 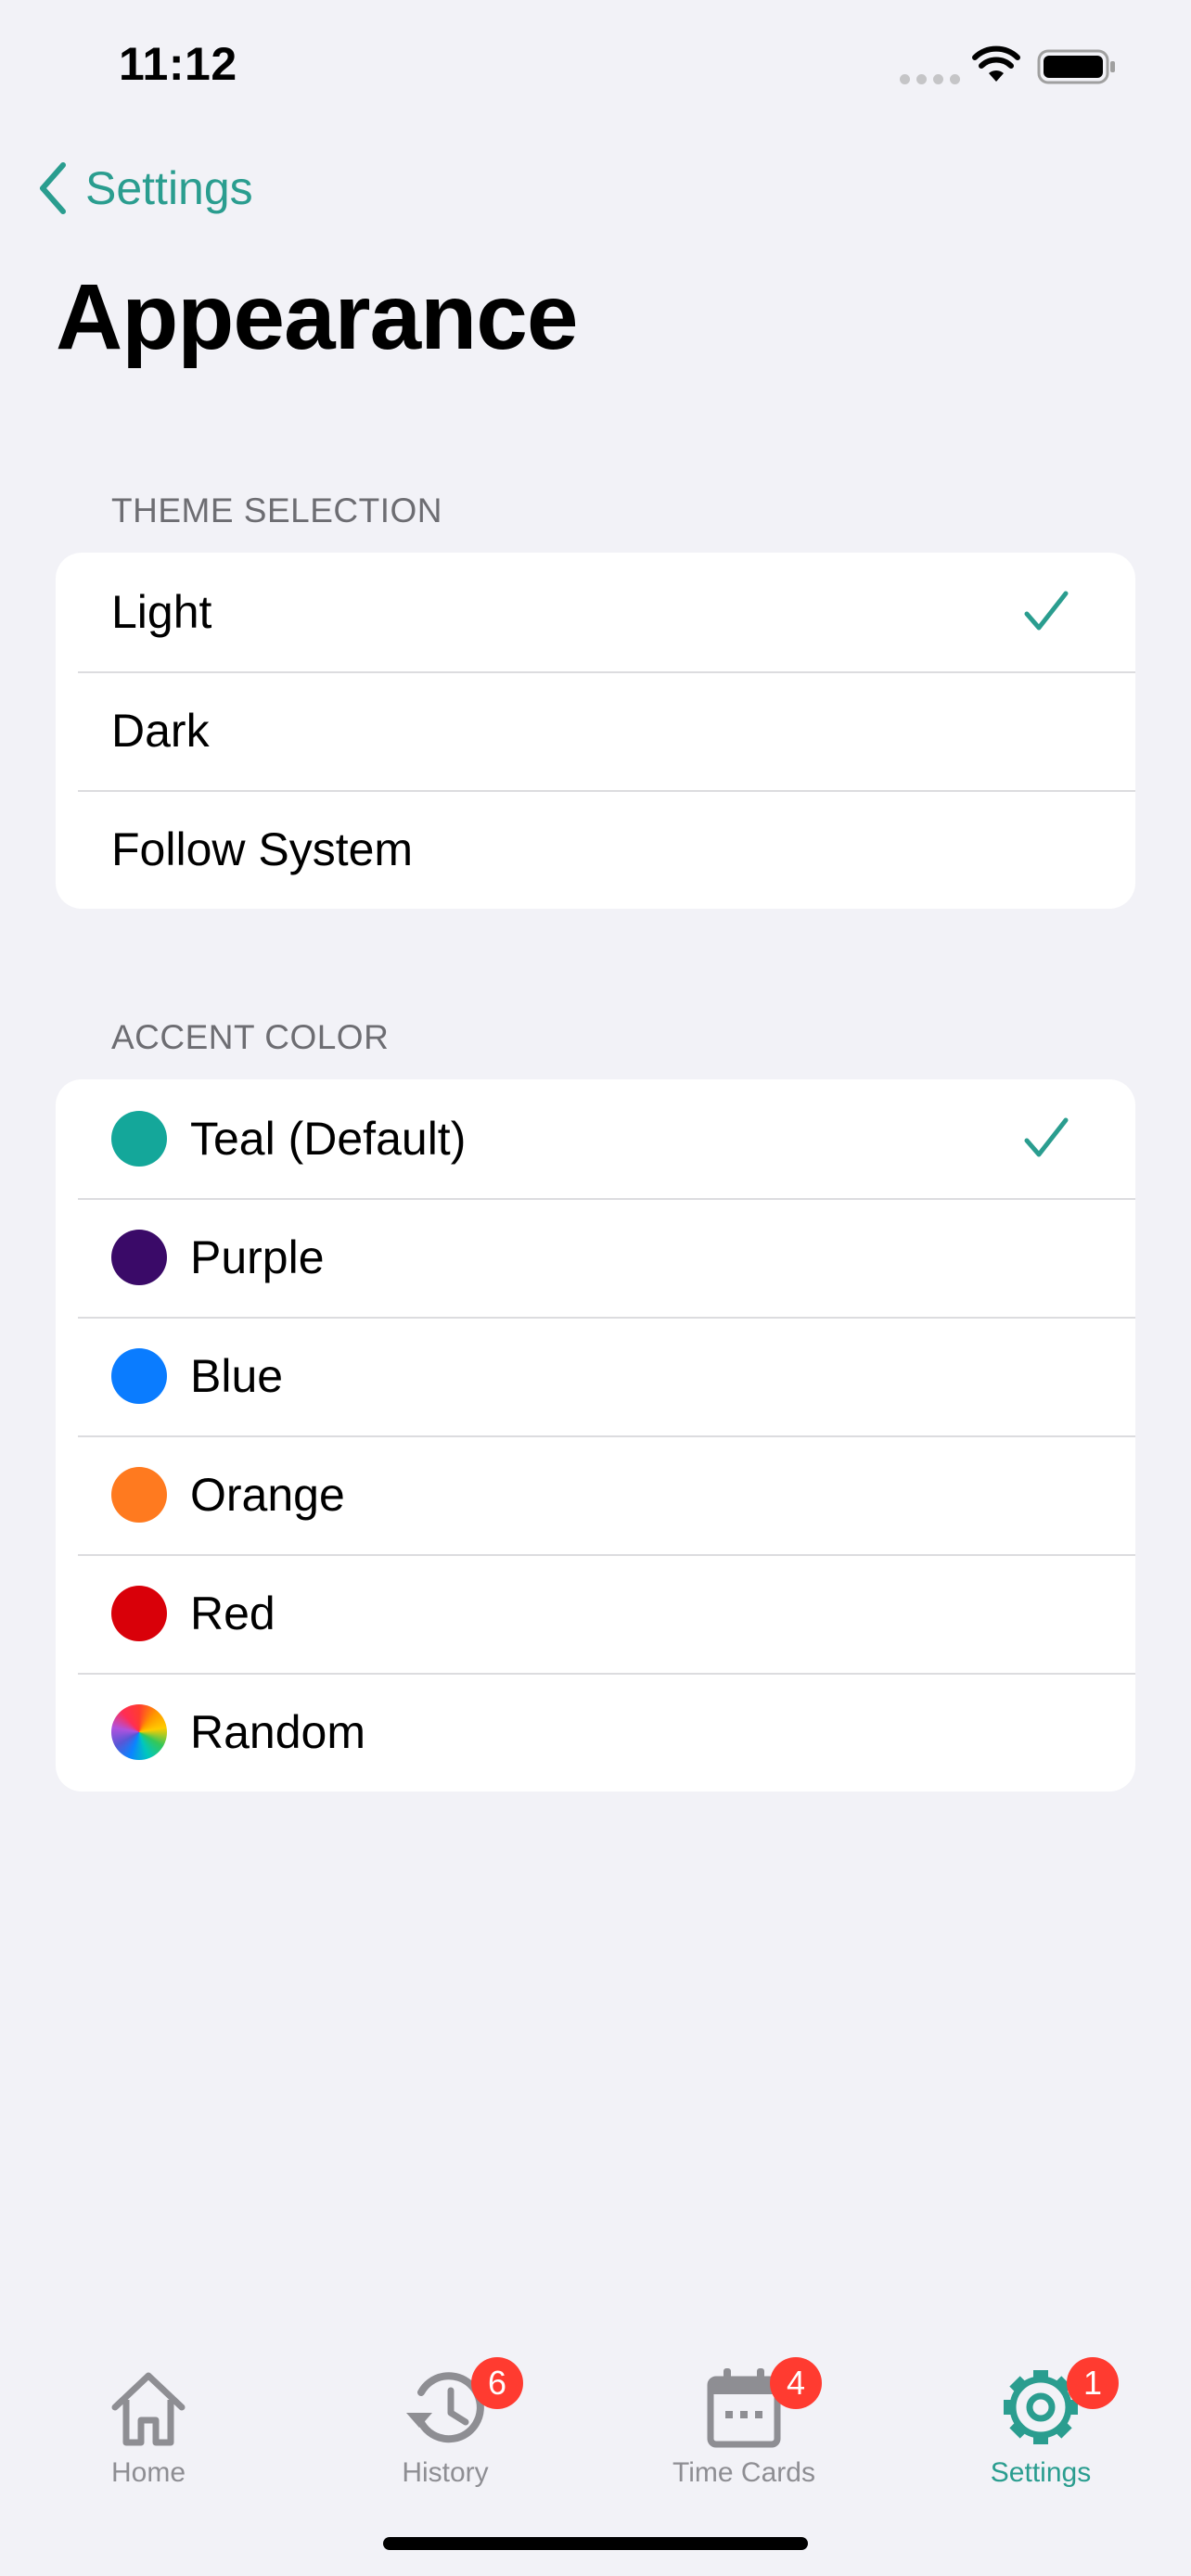 What do you see at coordinates (930, 79) in the screenshot?
I see `cellular-signal-icon` at bounding box center [930, 79].